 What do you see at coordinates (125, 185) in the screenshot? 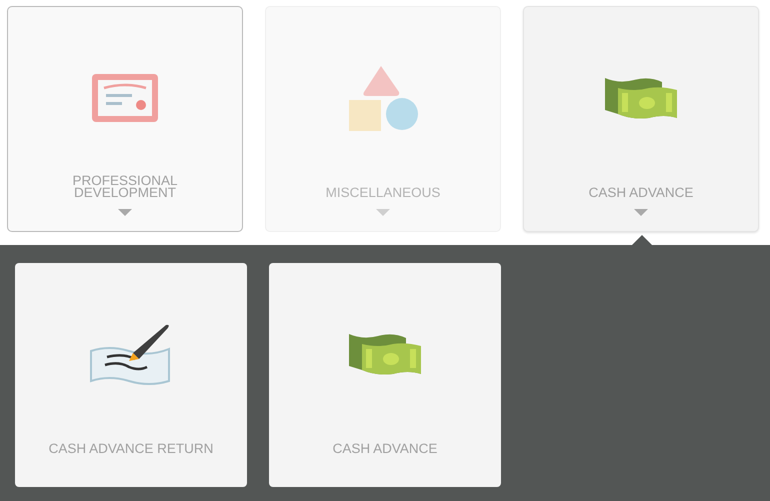
I see `category-label: PROFESSIONAL DEVELOPMENT` at bounding box center [125, 185].